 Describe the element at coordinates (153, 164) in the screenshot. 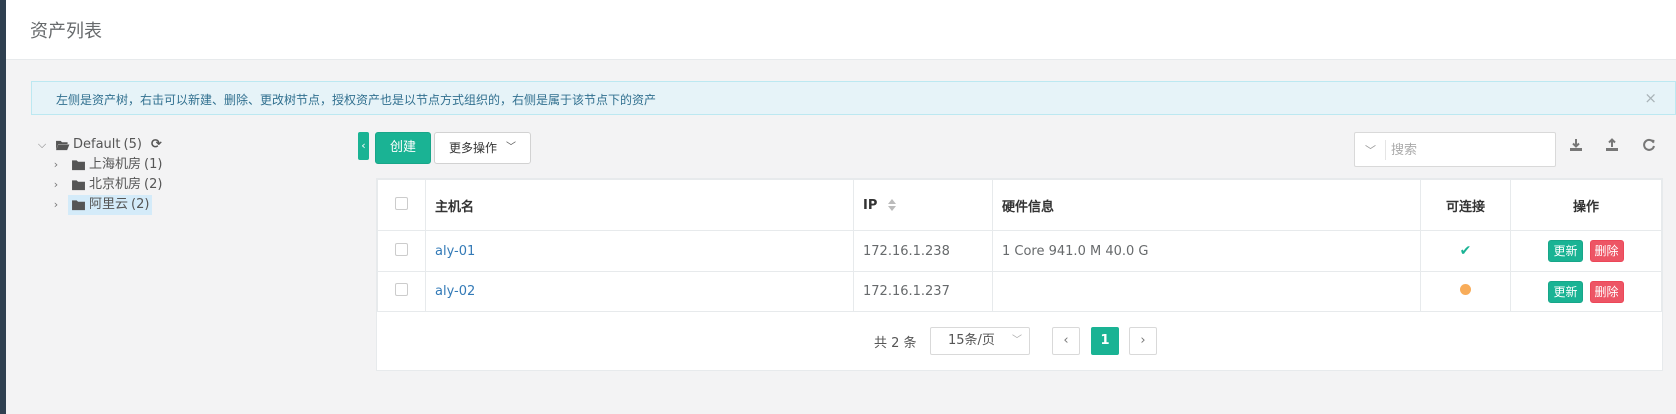

I see `tree-node-count: (1)` at that location.